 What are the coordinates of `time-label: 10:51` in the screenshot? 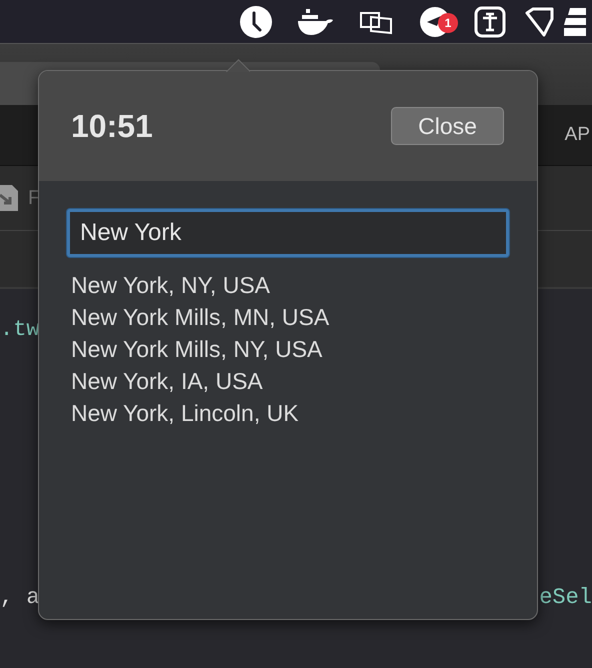 It's located at (112, 126).